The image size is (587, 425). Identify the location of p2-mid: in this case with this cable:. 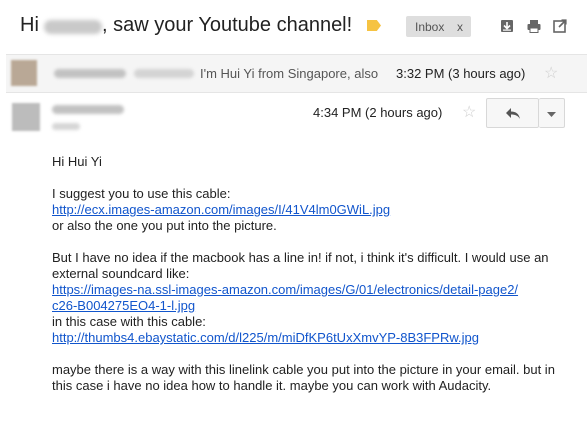
(129, 321).